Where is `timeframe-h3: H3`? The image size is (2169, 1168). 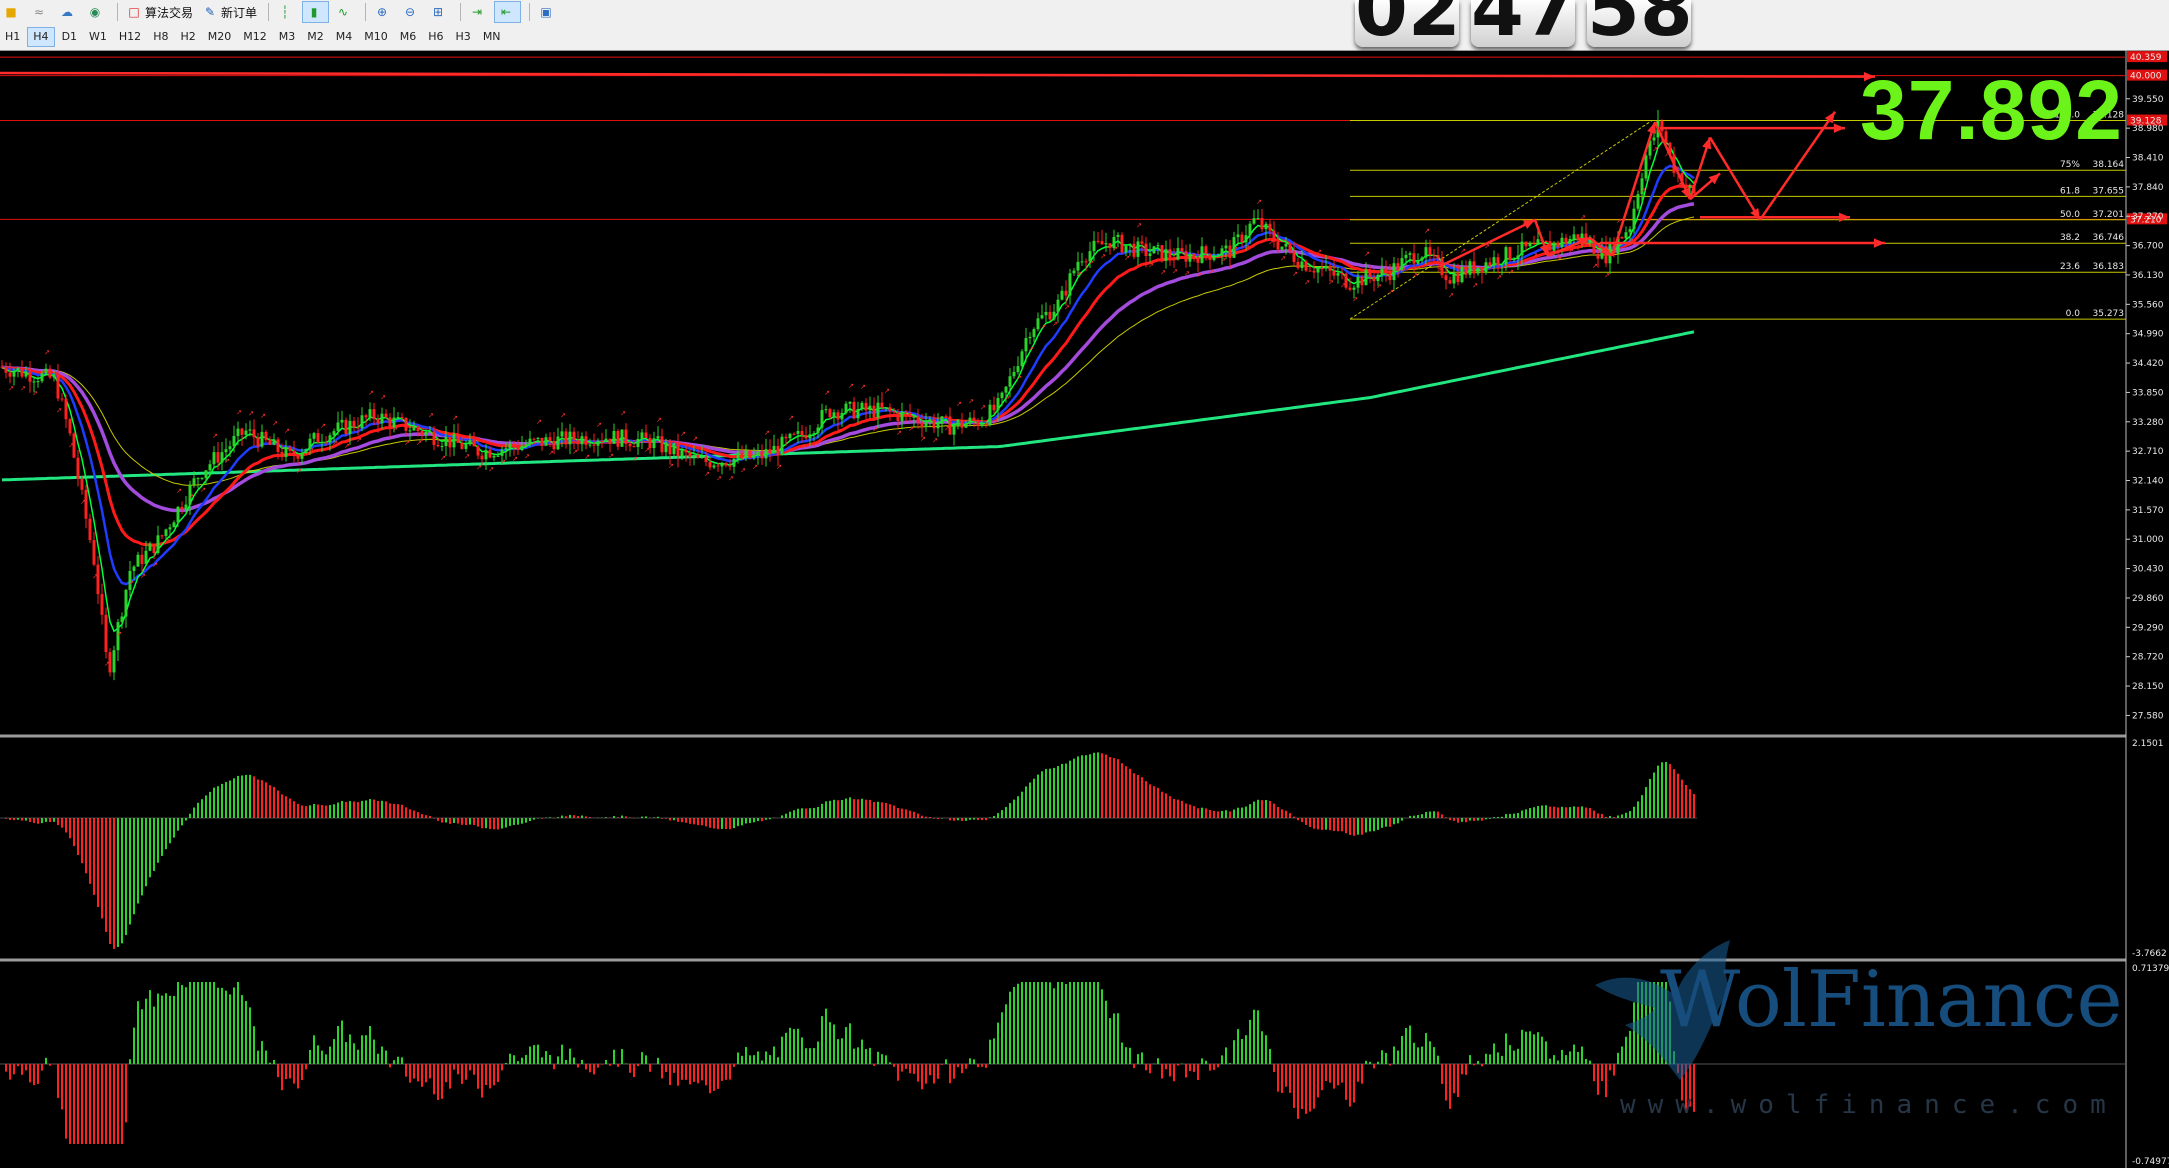 timeframe-h3: H3 is located at coordinates (463, 37).